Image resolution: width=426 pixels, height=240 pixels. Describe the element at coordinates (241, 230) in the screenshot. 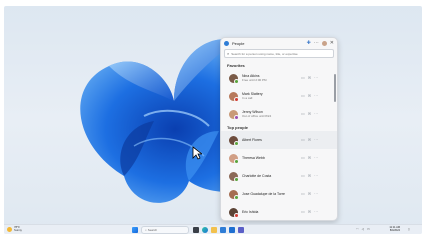

I see `teams-icon` at that location.